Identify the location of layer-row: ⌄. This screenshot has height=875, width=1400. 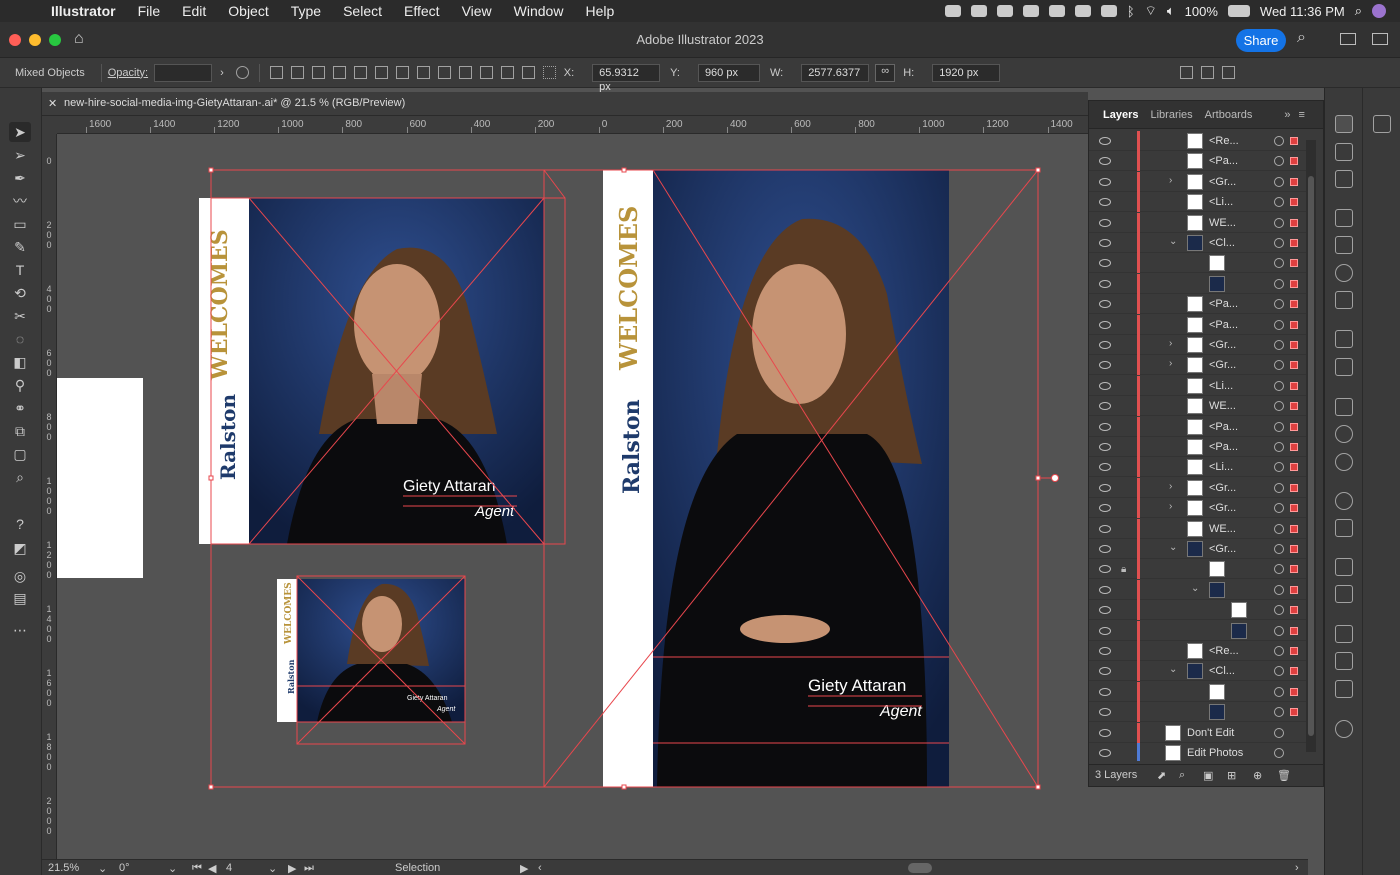
(1199, 589).